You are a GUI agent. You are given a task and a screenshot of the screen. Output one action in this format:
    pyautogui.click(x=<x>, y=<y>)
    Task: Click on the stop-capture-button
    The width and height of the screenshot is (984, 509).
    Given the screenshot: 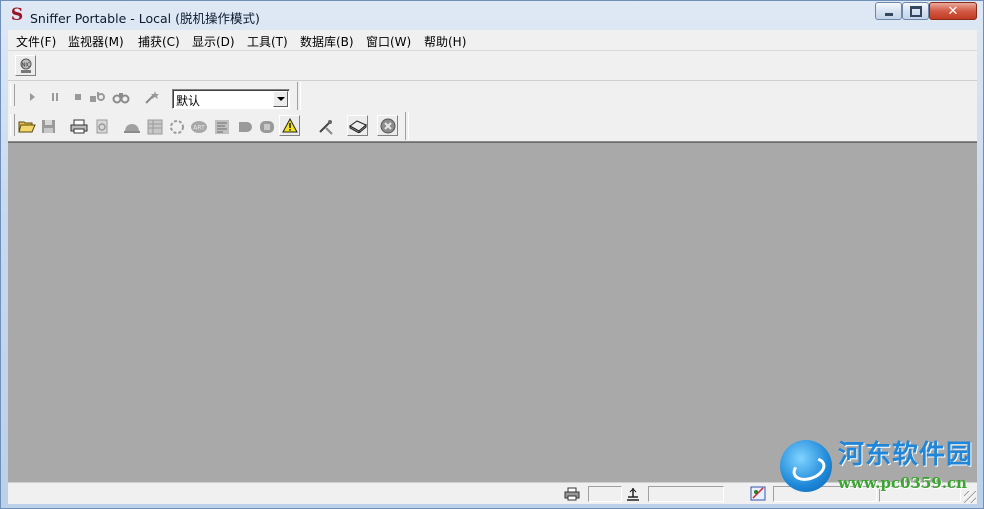 What is the action you would take?
    pyautogui.click(x=77, y=96)
    